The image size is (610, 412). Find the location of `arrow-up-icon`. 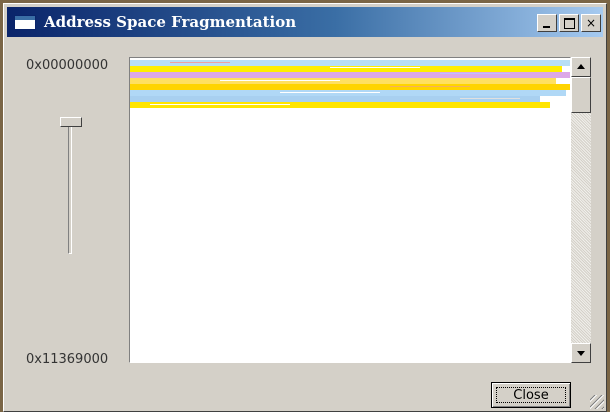

arrow-up-icon is located at coordinates (581, 66).